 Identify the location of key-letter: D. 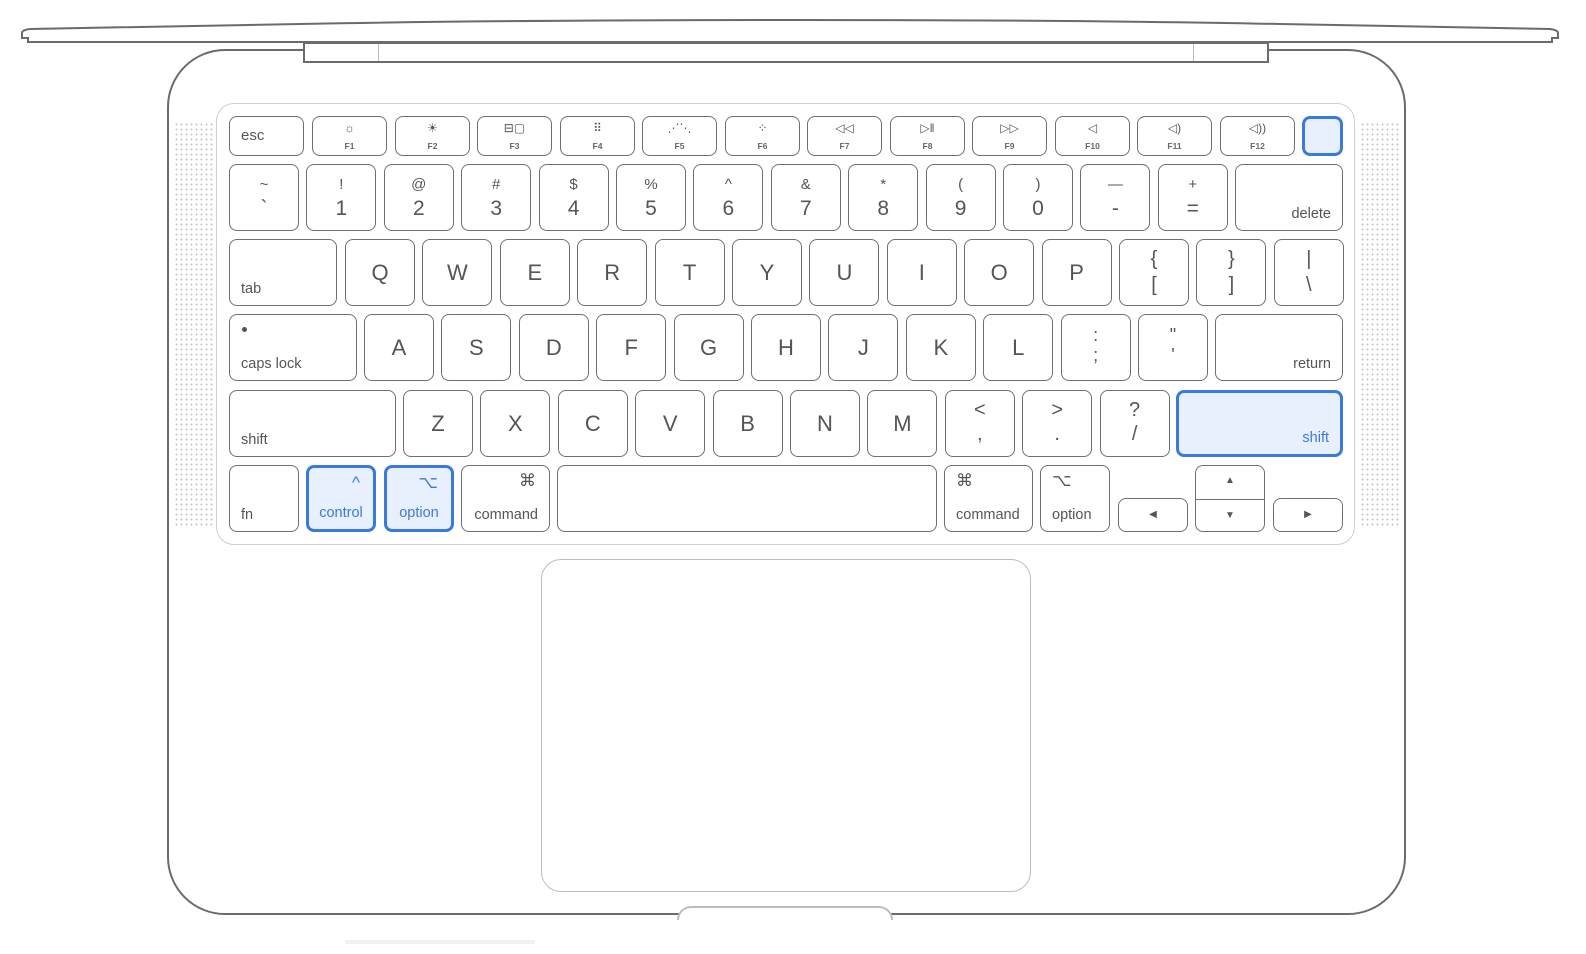
(553, 347).